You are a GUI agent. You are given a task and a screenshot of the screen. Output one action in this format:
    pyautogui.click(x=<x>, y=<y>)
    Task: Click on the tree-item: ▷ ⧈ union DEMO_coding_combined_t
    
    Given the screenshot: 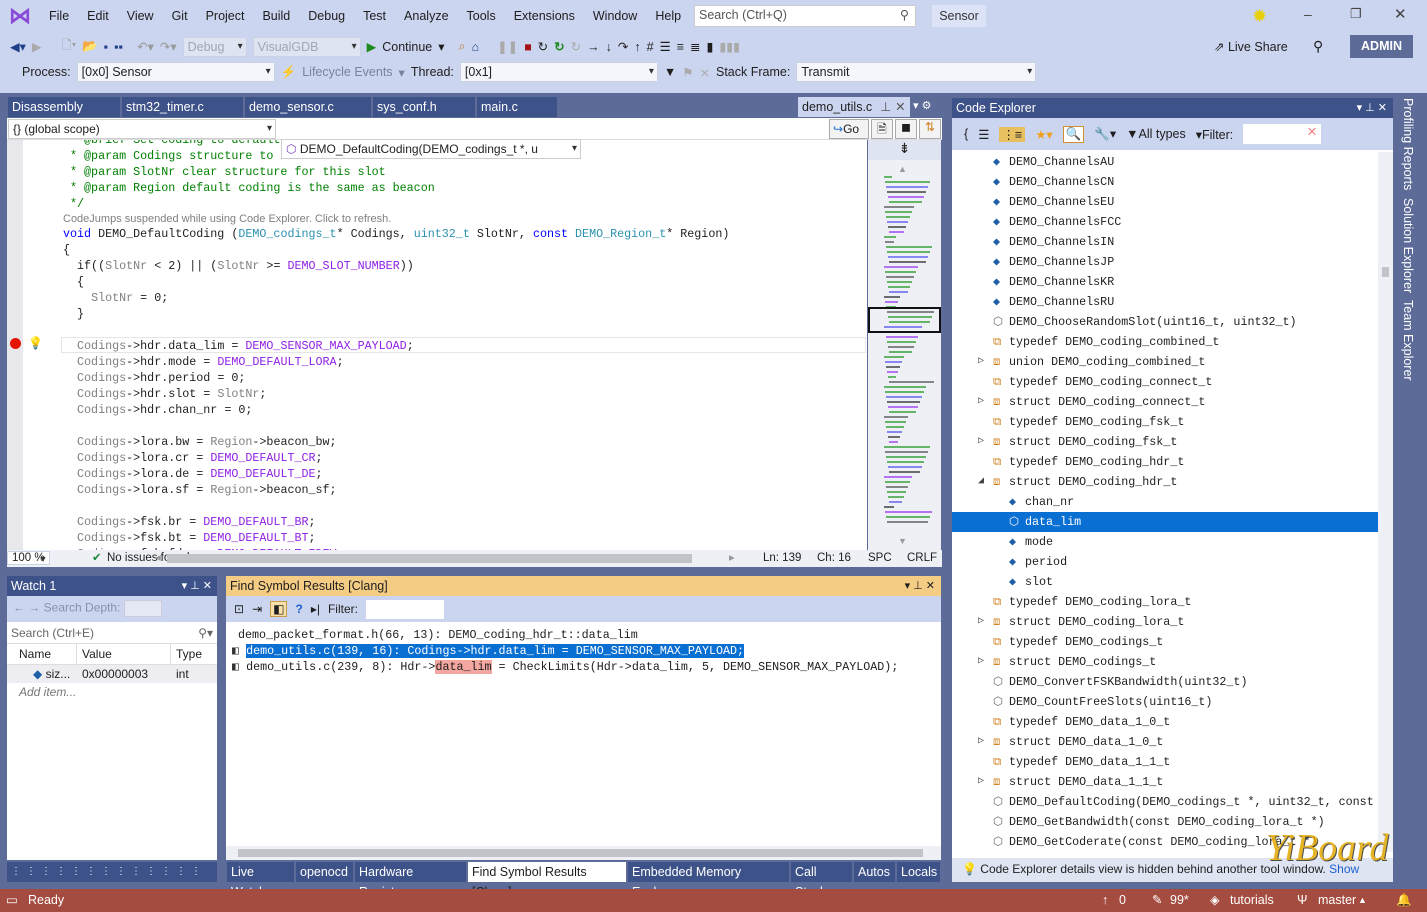 What is the action you would take?
    pyautogui.click(x=1165, y=362)
    